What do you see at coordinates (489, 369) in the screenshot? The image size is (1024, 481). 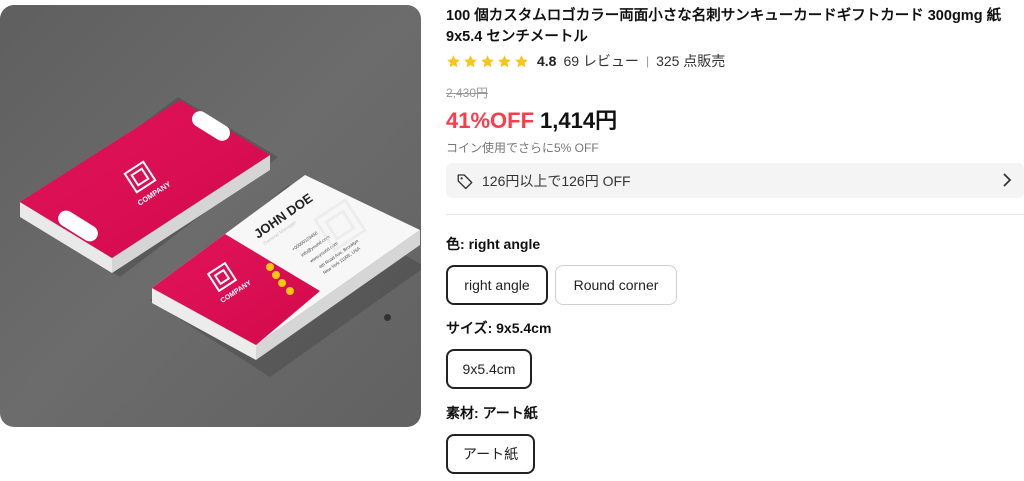 I see `size-chip-9x5-4cm: 9x5.4cm` at bounding box center [489, 369].